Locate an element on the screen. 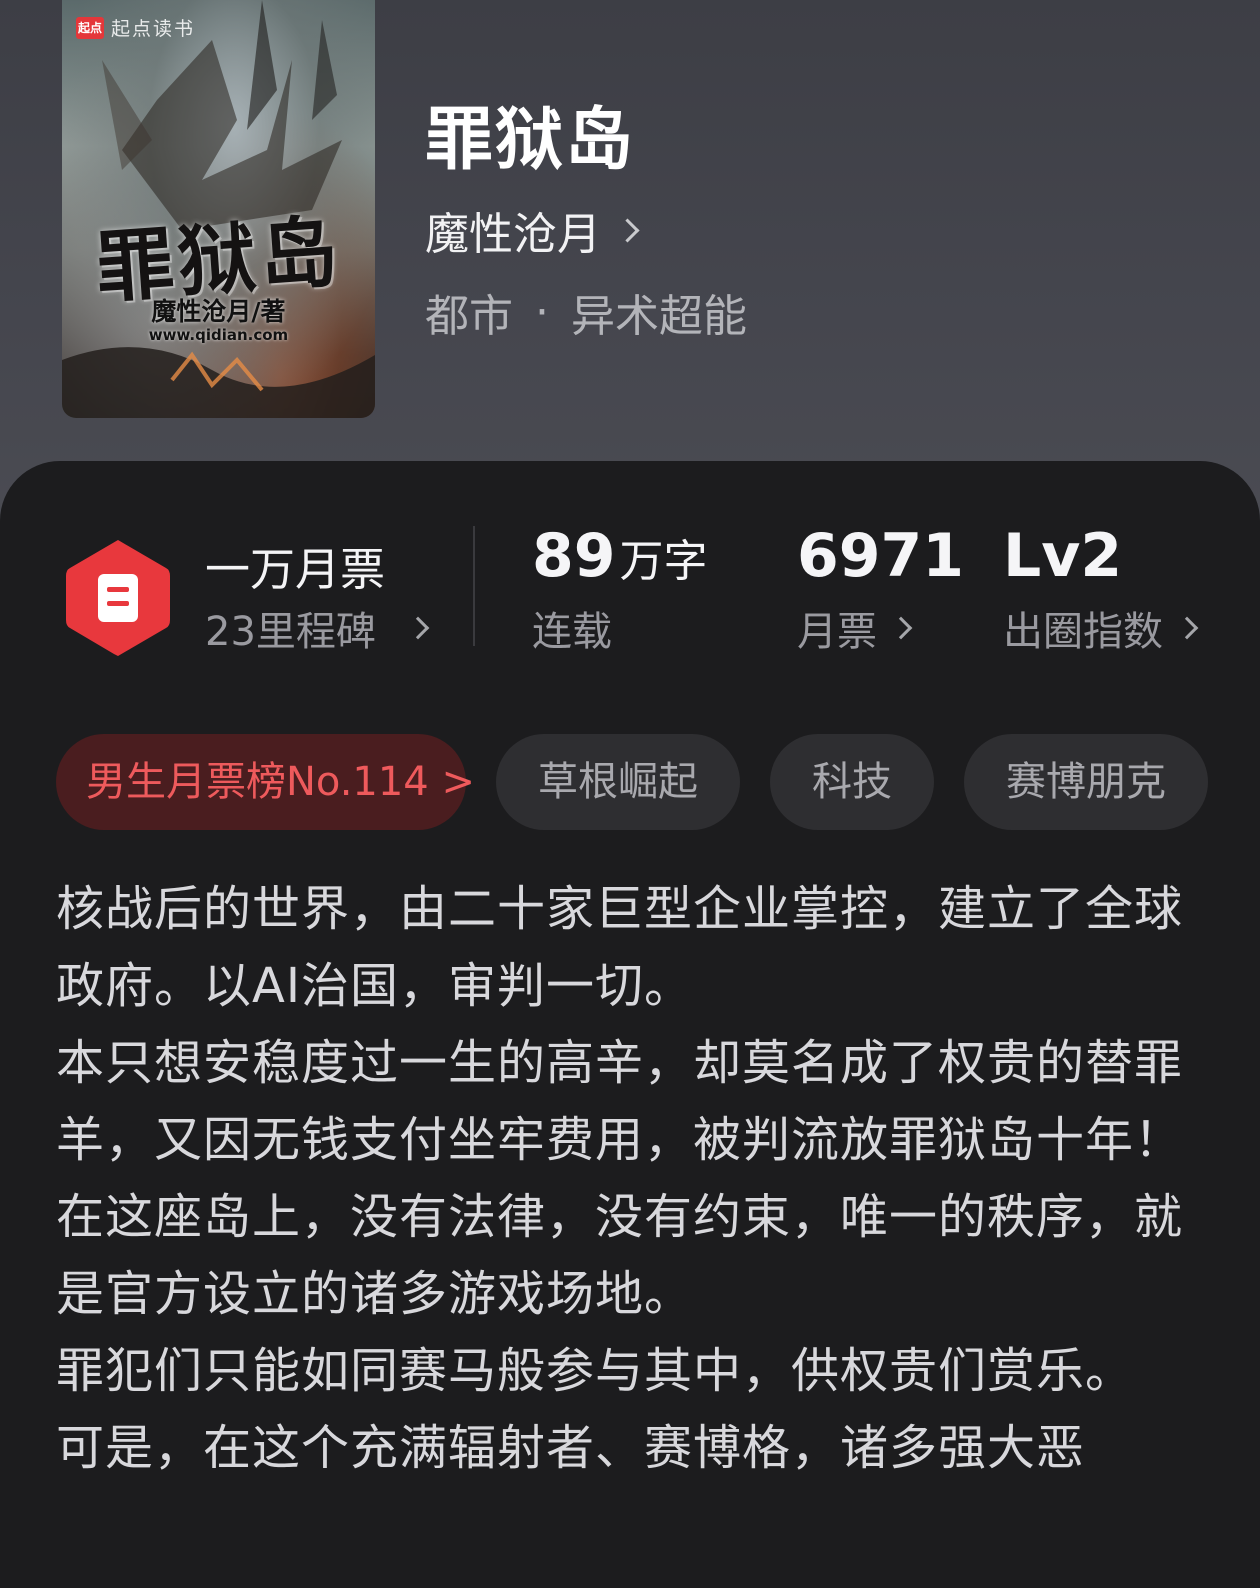 Image resolution: width=1260 pixels, height=1588 pixels. monthly-votes-label: 月票 is located at coordinates (880, 628).